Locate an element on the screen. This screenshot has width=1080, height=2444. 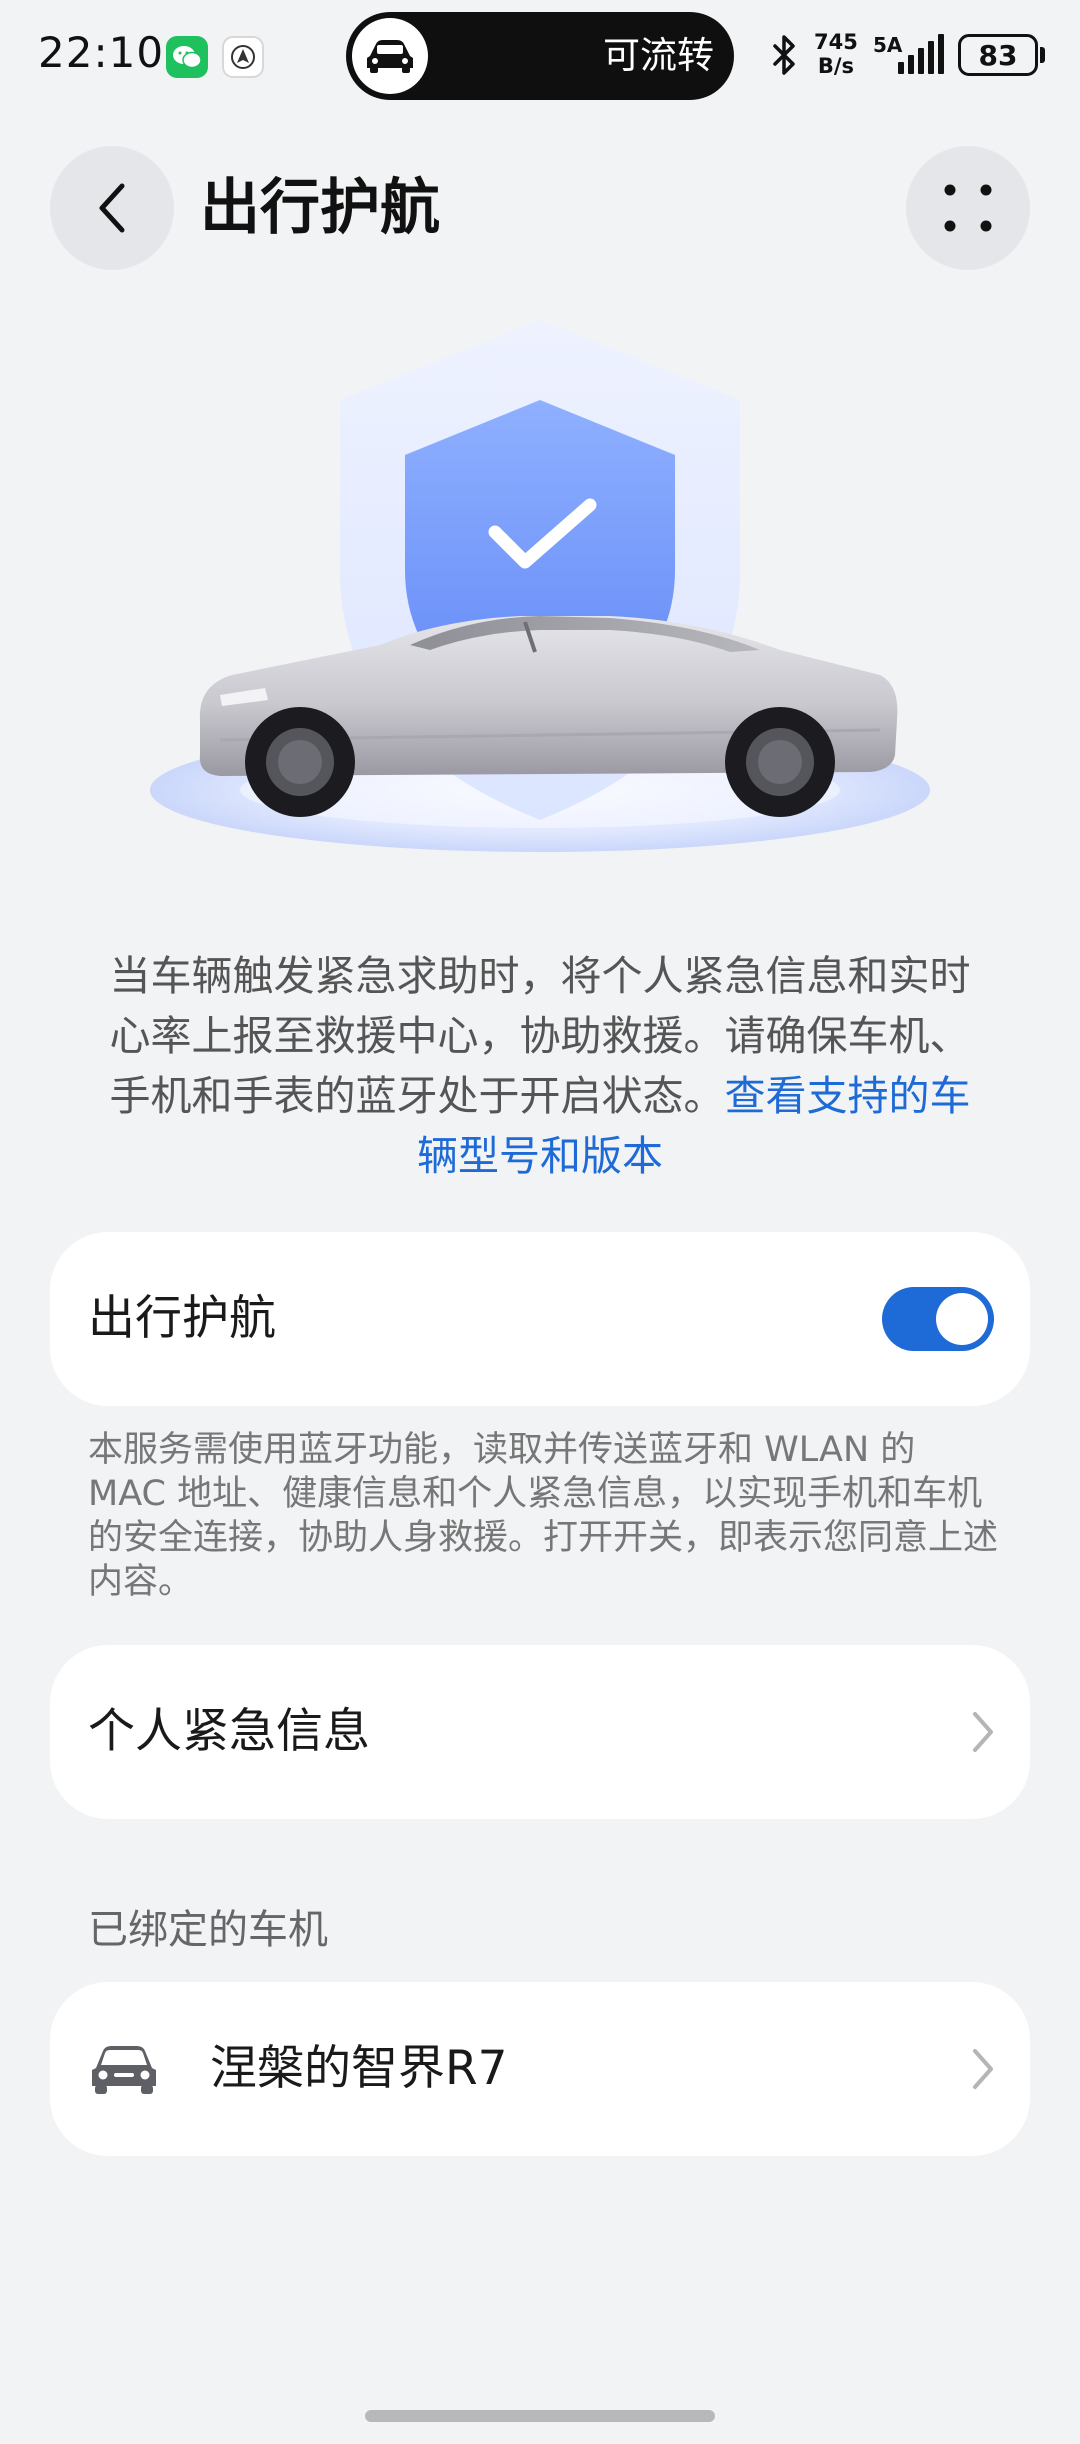
page-title: 出行护航 is located at coordinates (320, 208).